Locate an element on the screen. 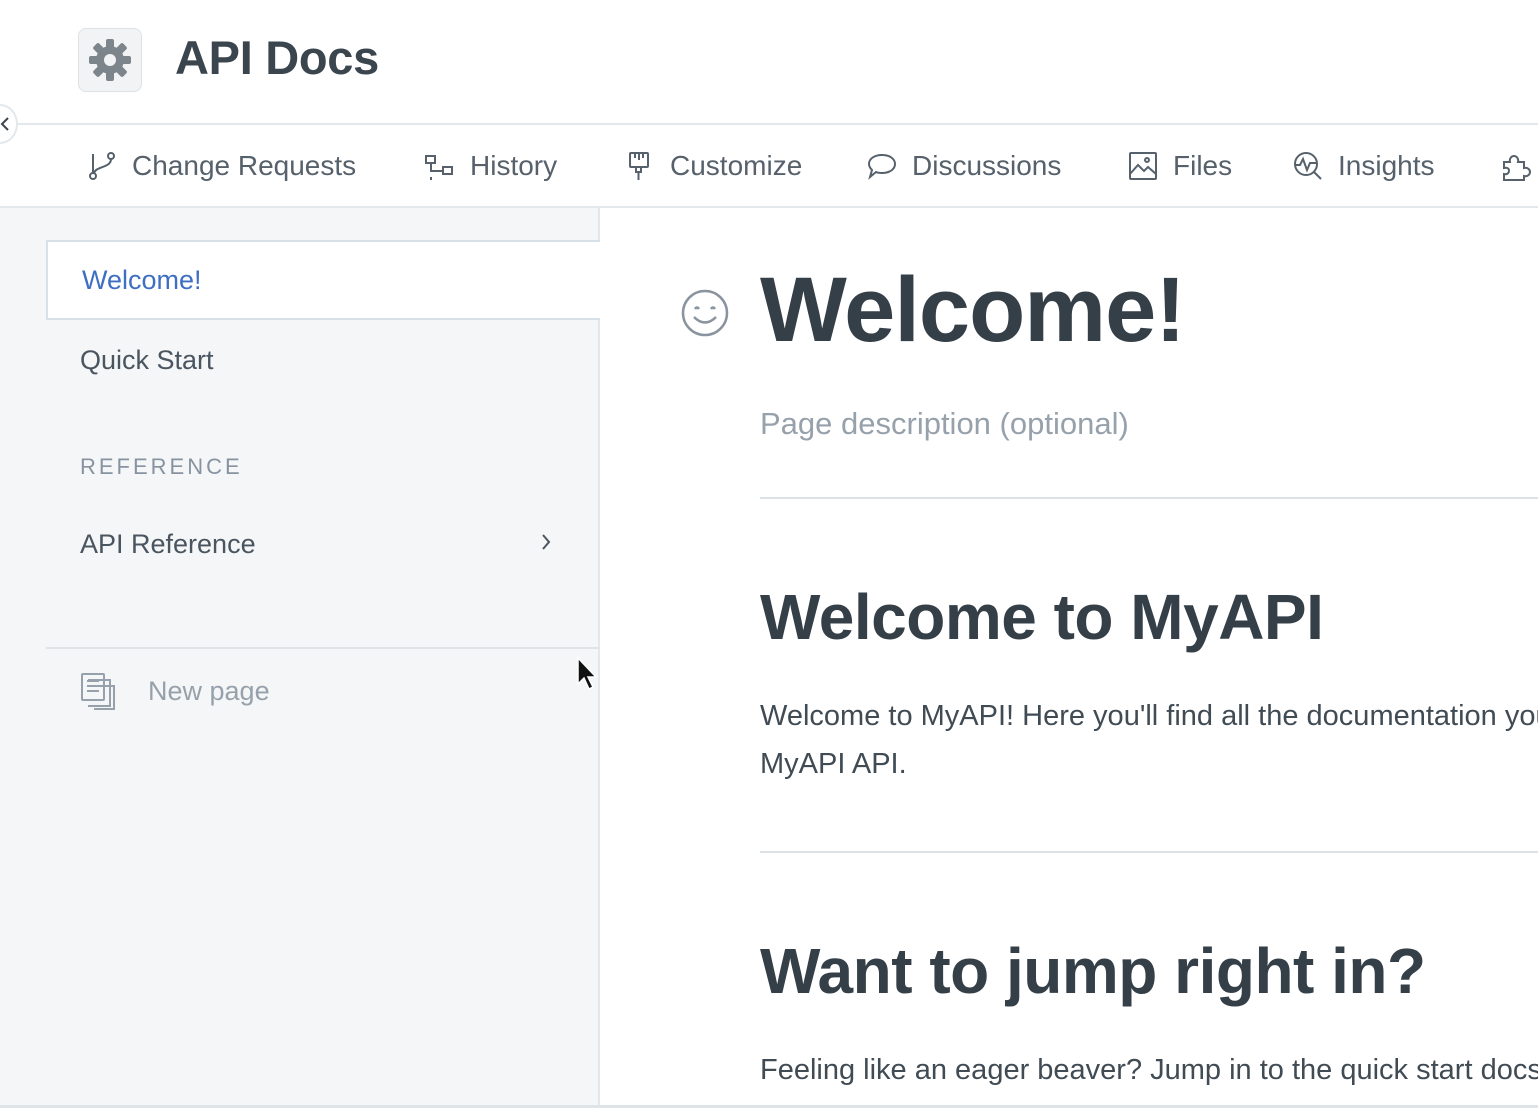 The width and height of the screenshot is (1538, 1108). sidebar-item-label: API Reference is located at coordinates (168, 543).